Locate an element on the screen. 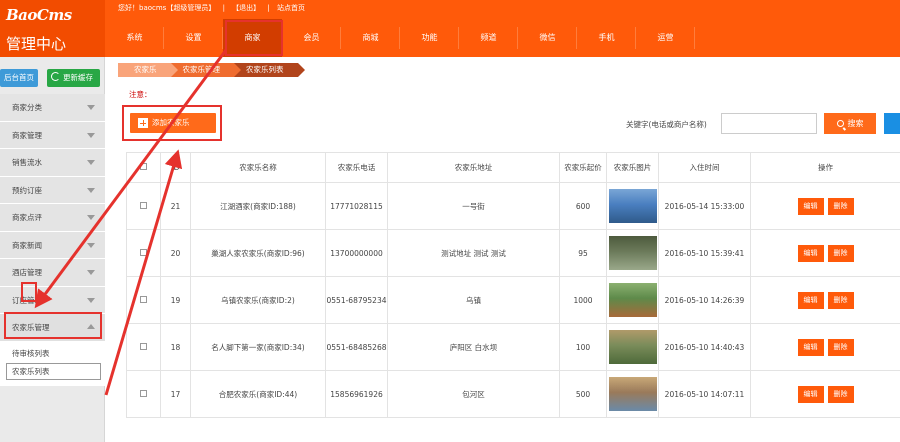  sidebar-item-reservation: 预约订座 is located at coordinates (52, 190).